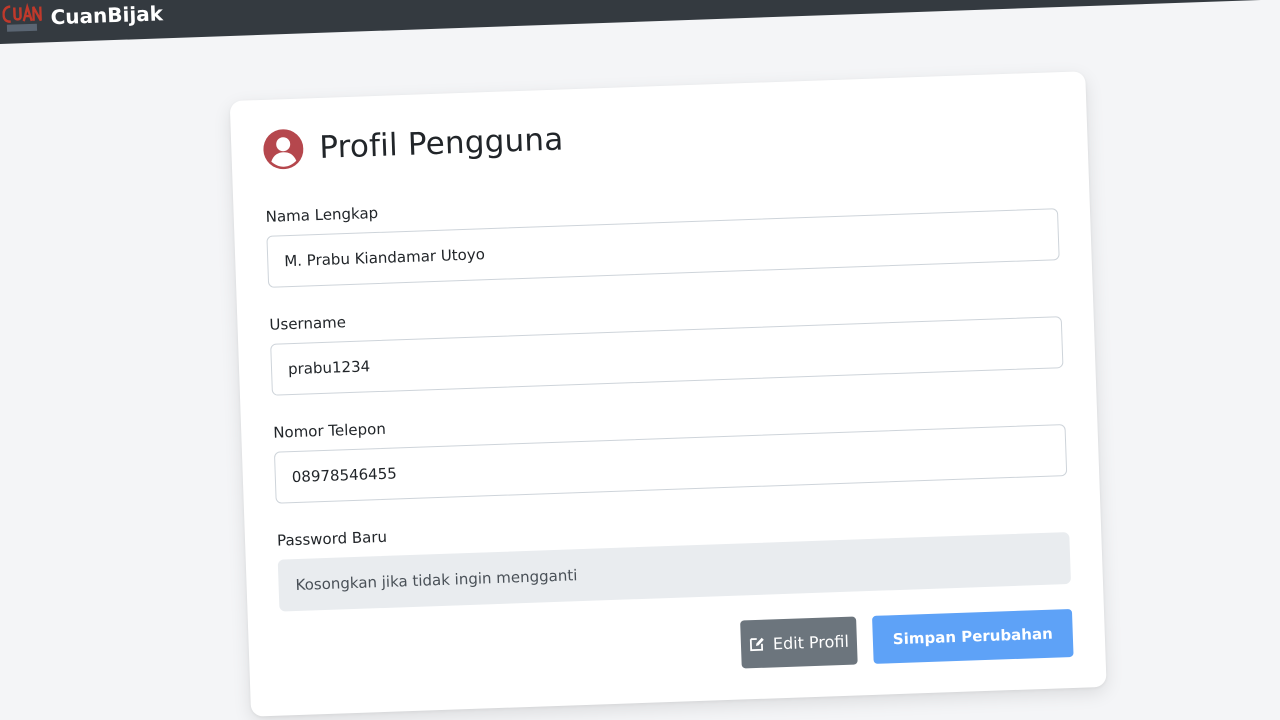  I want to click on save-changes-button: Simpan Perubahan, so click(973, 636).